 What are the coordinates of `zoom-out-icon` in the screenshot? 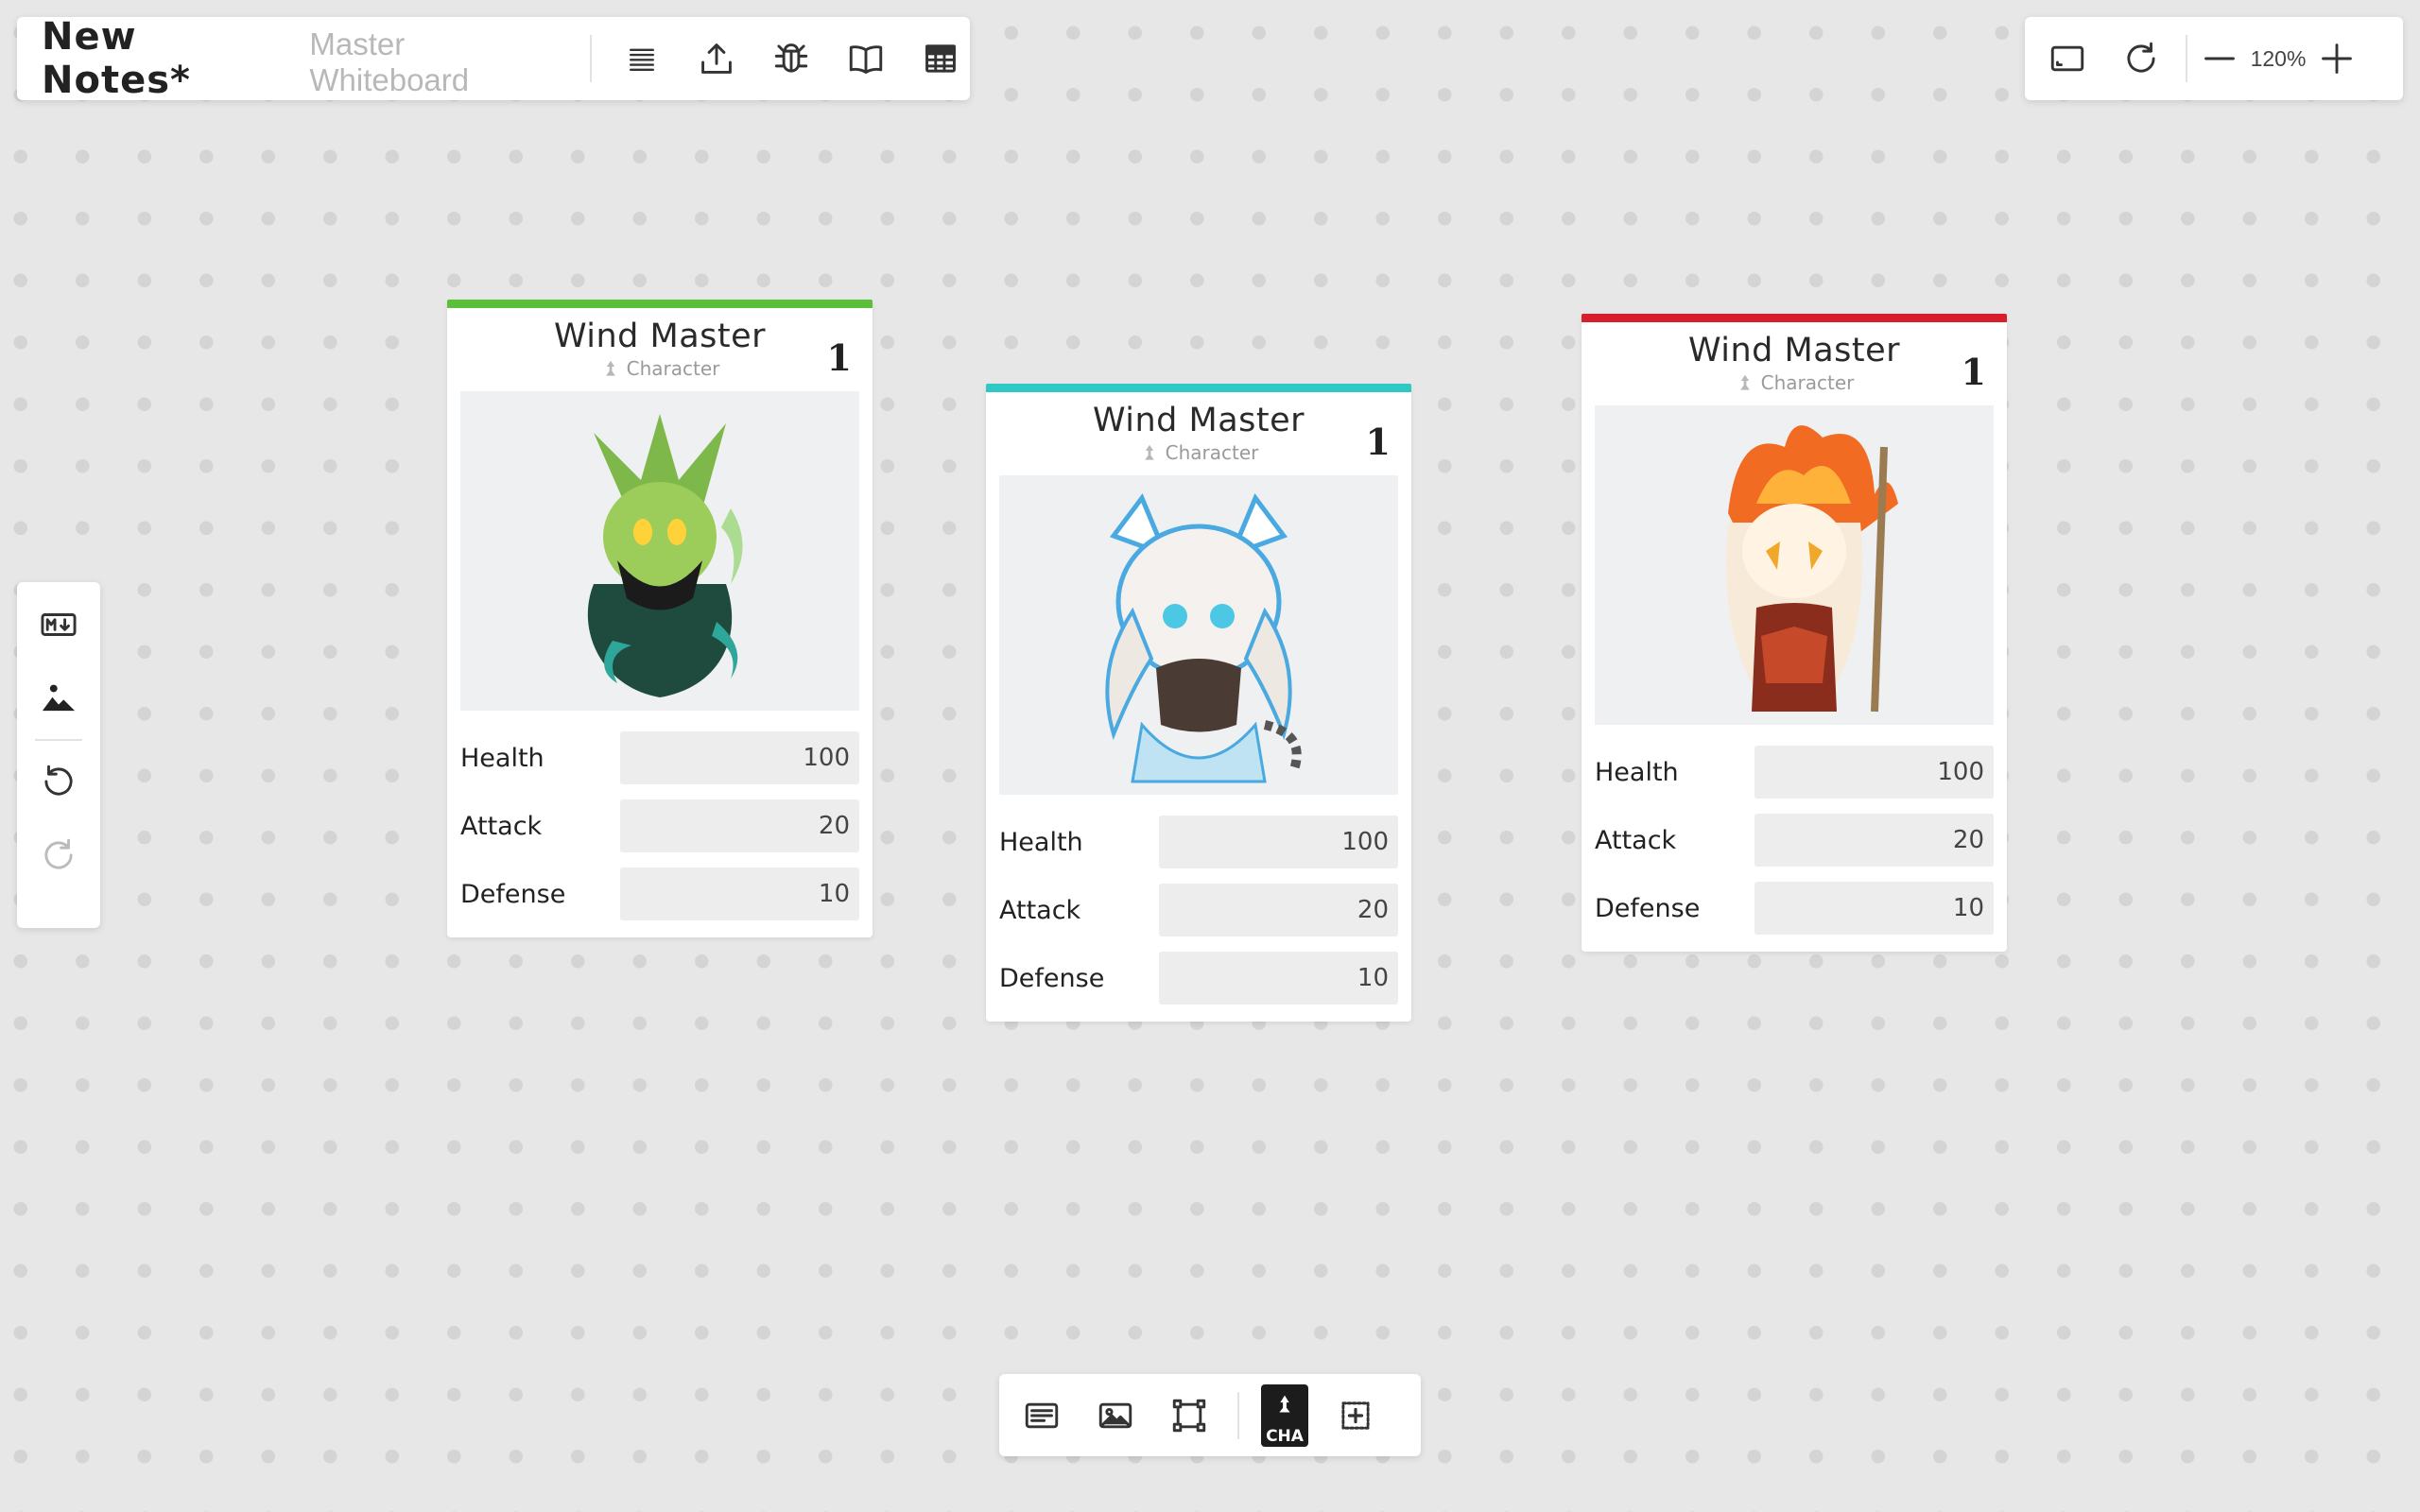 It's located at (2219, 58).